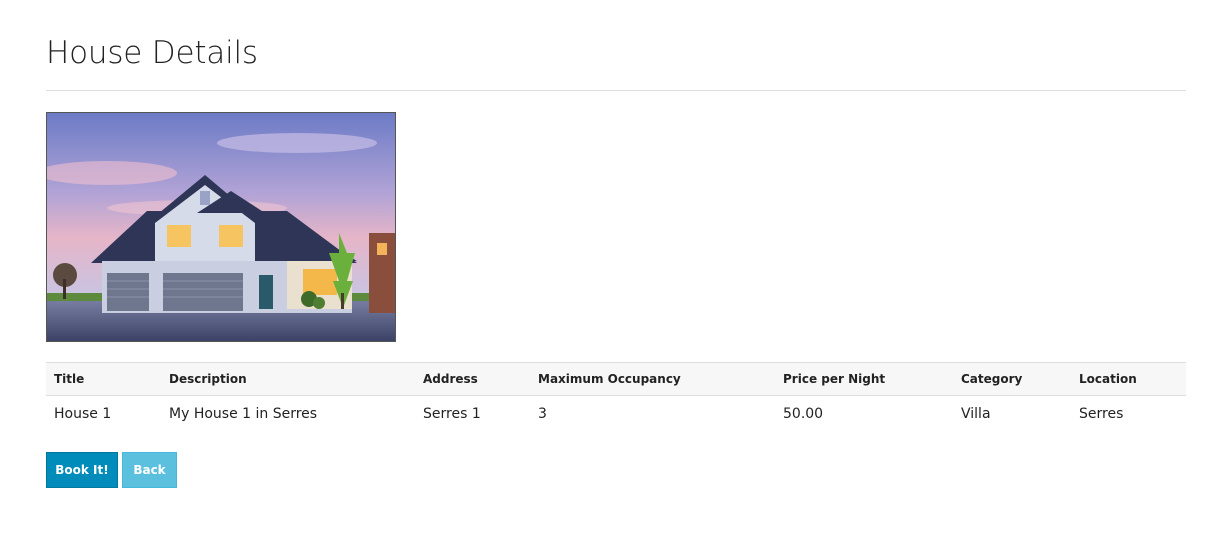 This screenshot has height=540, width=1230. What do you see at coordinates (976, 413) in the screenshot?
I see `cell-category: Villa` at bounding box center [976, 413].